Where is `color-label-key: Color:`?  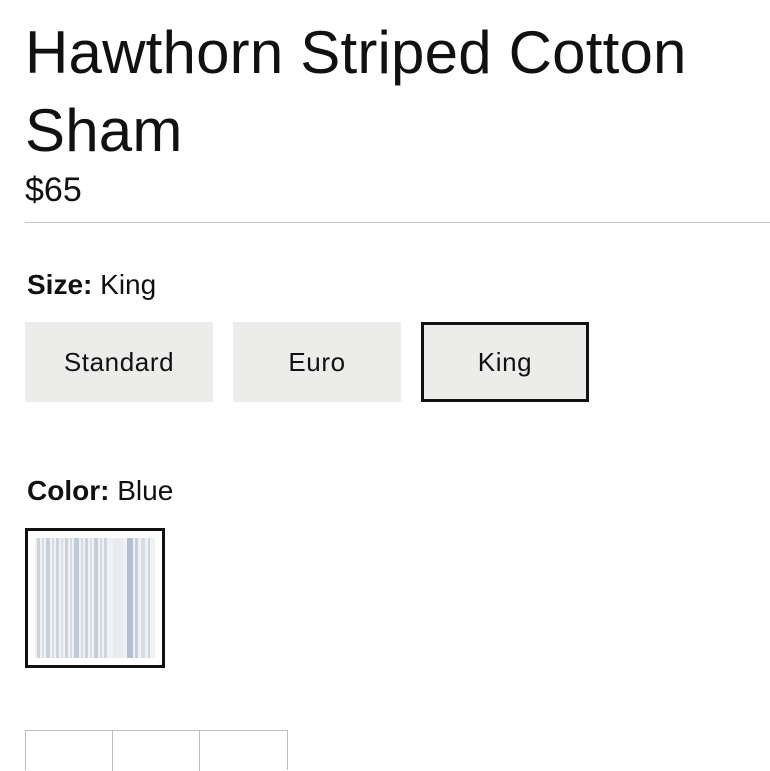
color-label-key: Color: is located at coordinates (68, 490).